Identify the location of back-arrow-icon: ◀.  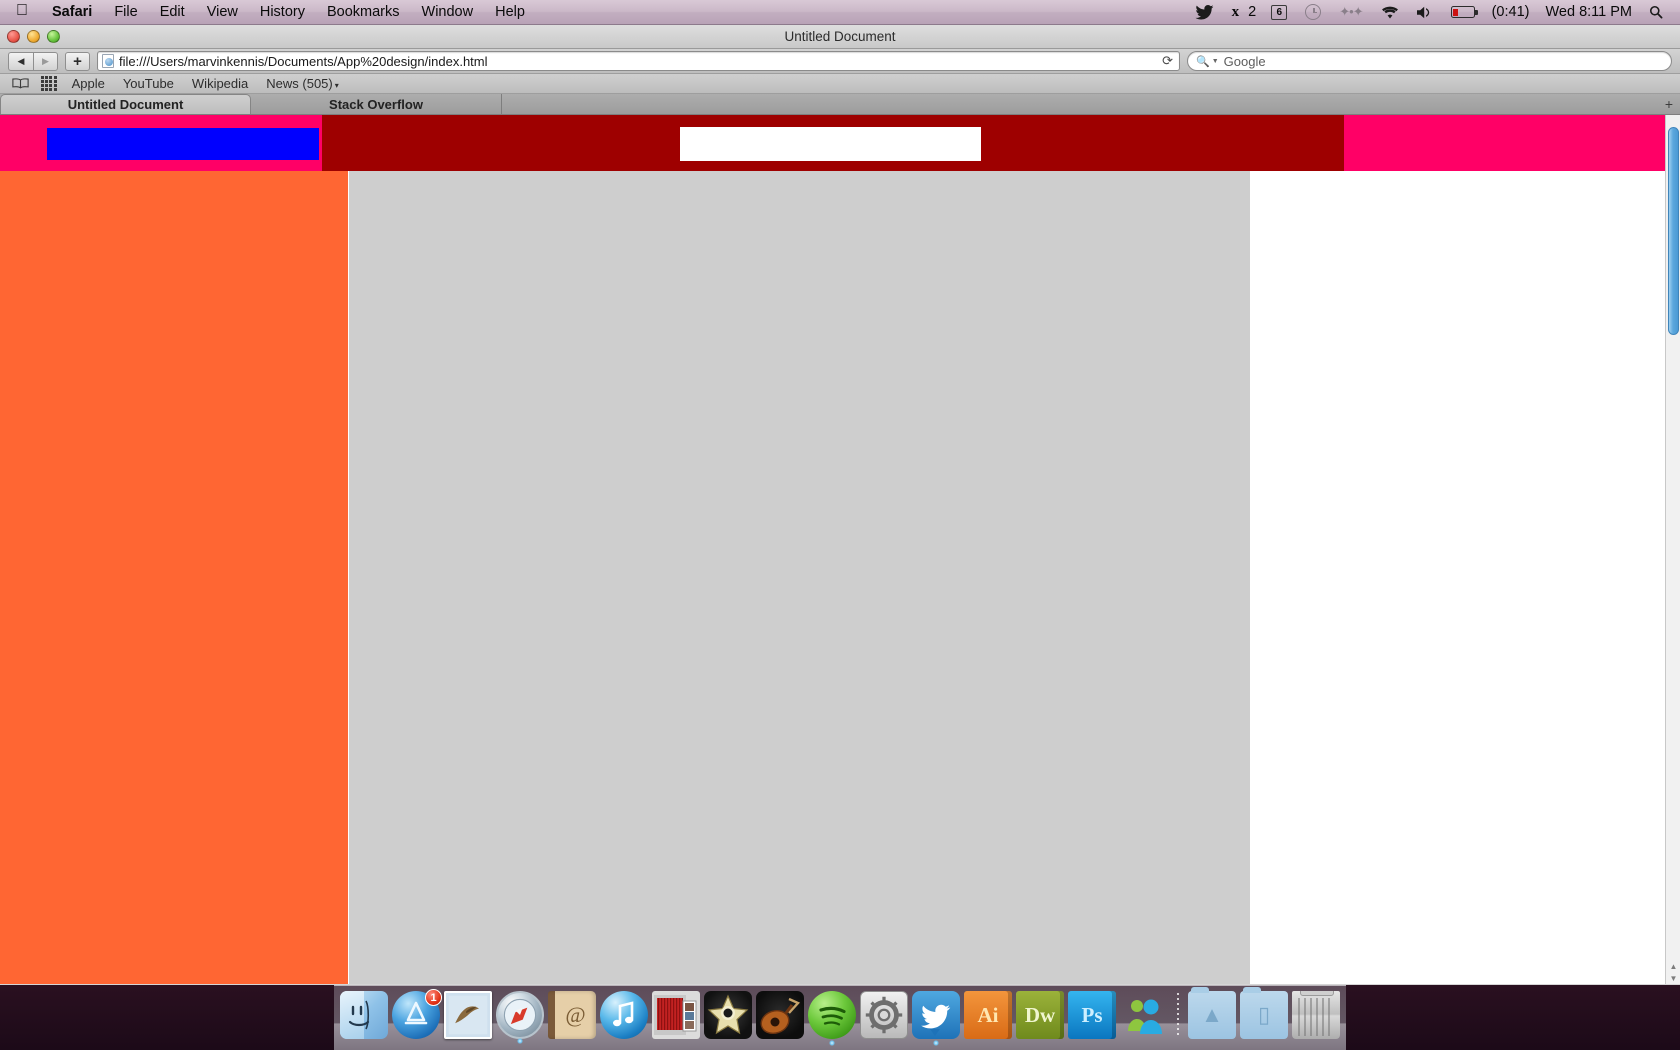
(20, 61).